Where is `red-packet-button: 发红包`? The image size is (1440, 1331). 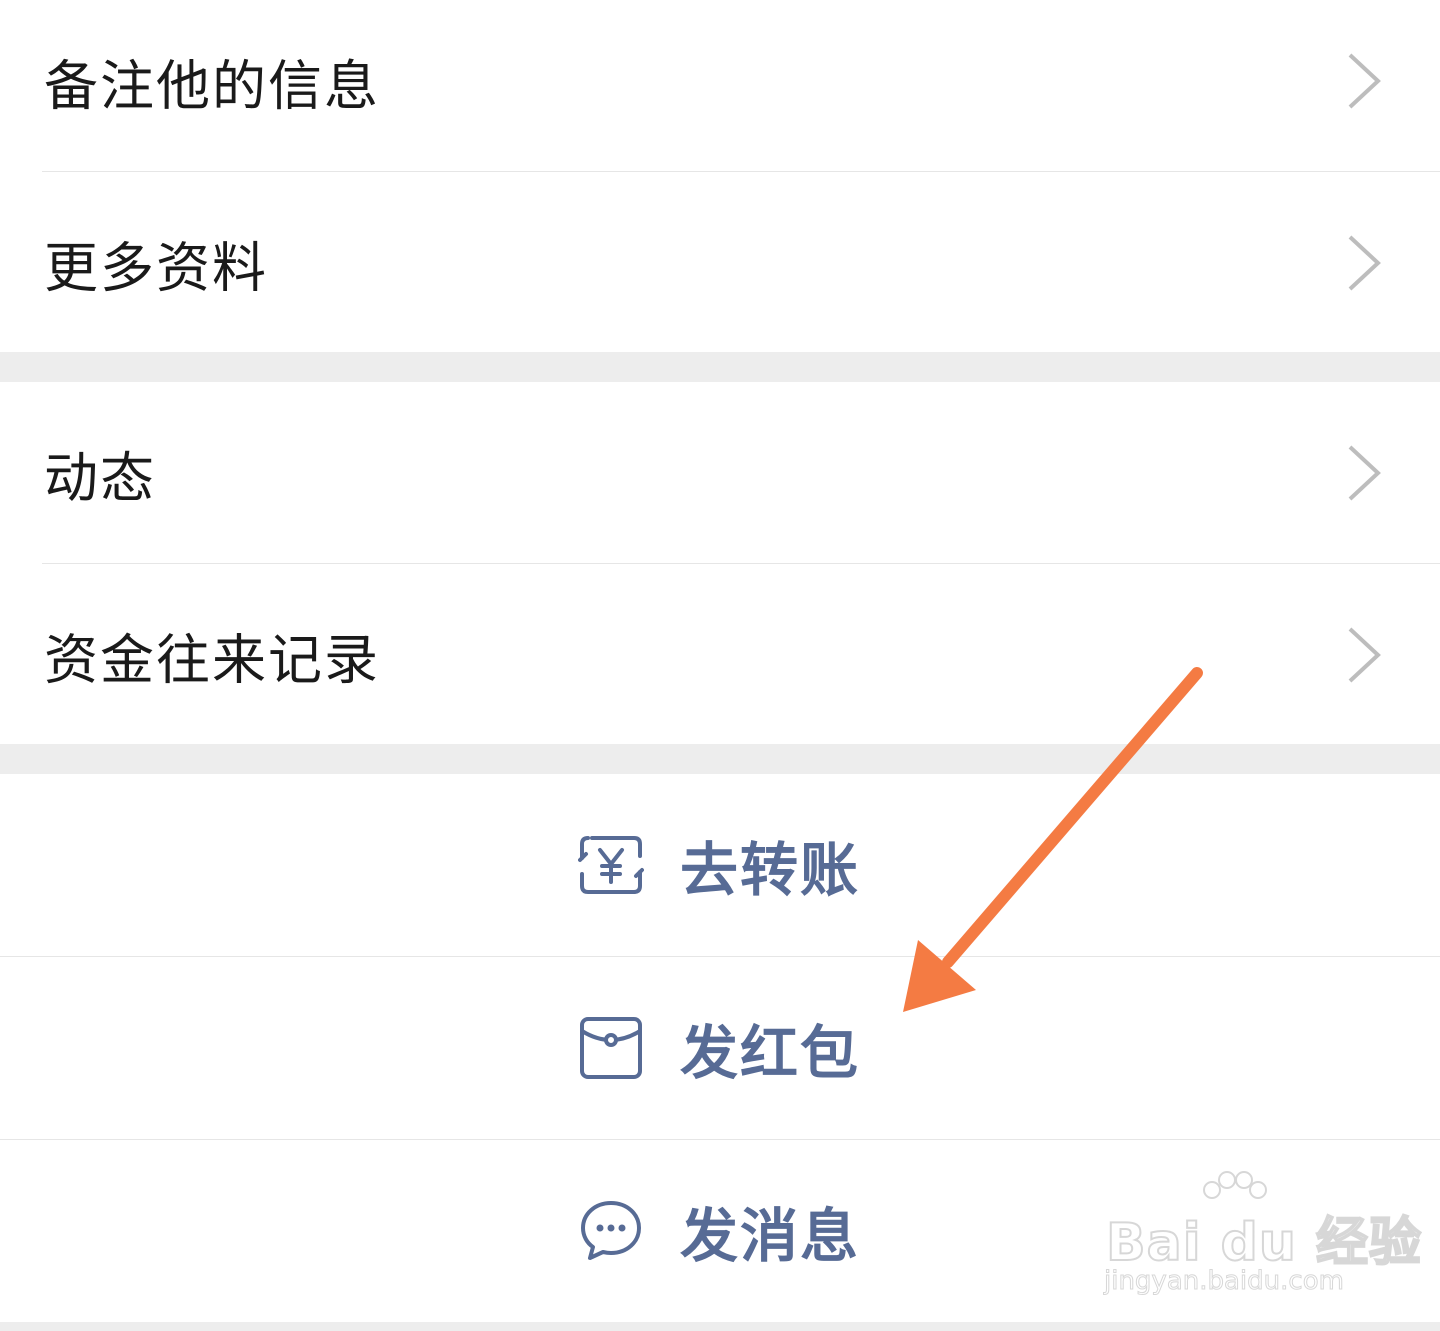
red-packet-button: 发红包 is located at coordinates (720, 1048).